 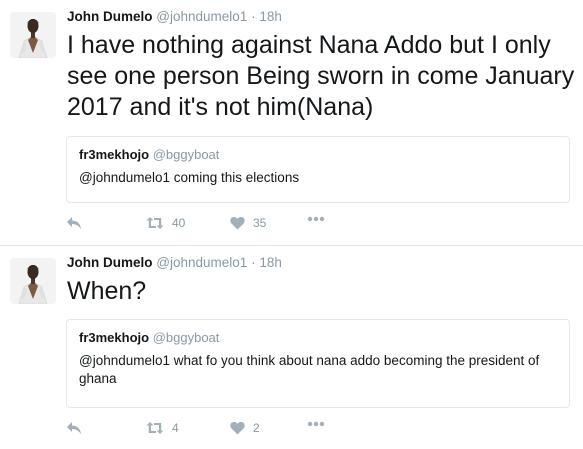 What do you see at coordinates (216, 226) in the screenshot?
I see `tweet-actions: 40 35` at bounding box center [216, 226].